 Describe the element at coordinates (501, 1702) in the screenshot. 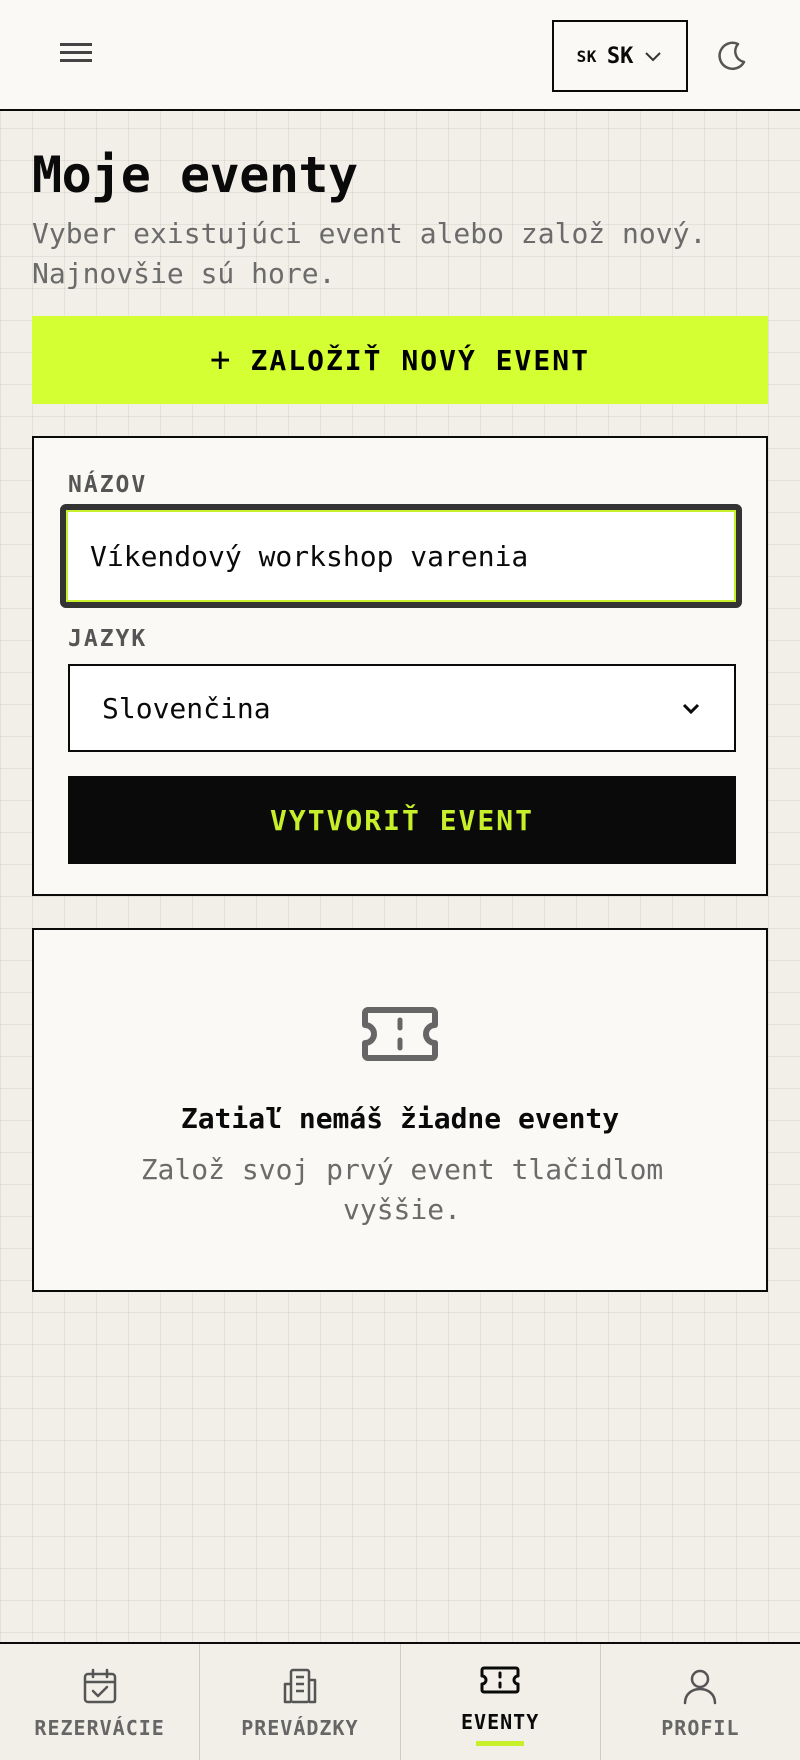

I see `nav-item-eventy: EVENTY` at that location.